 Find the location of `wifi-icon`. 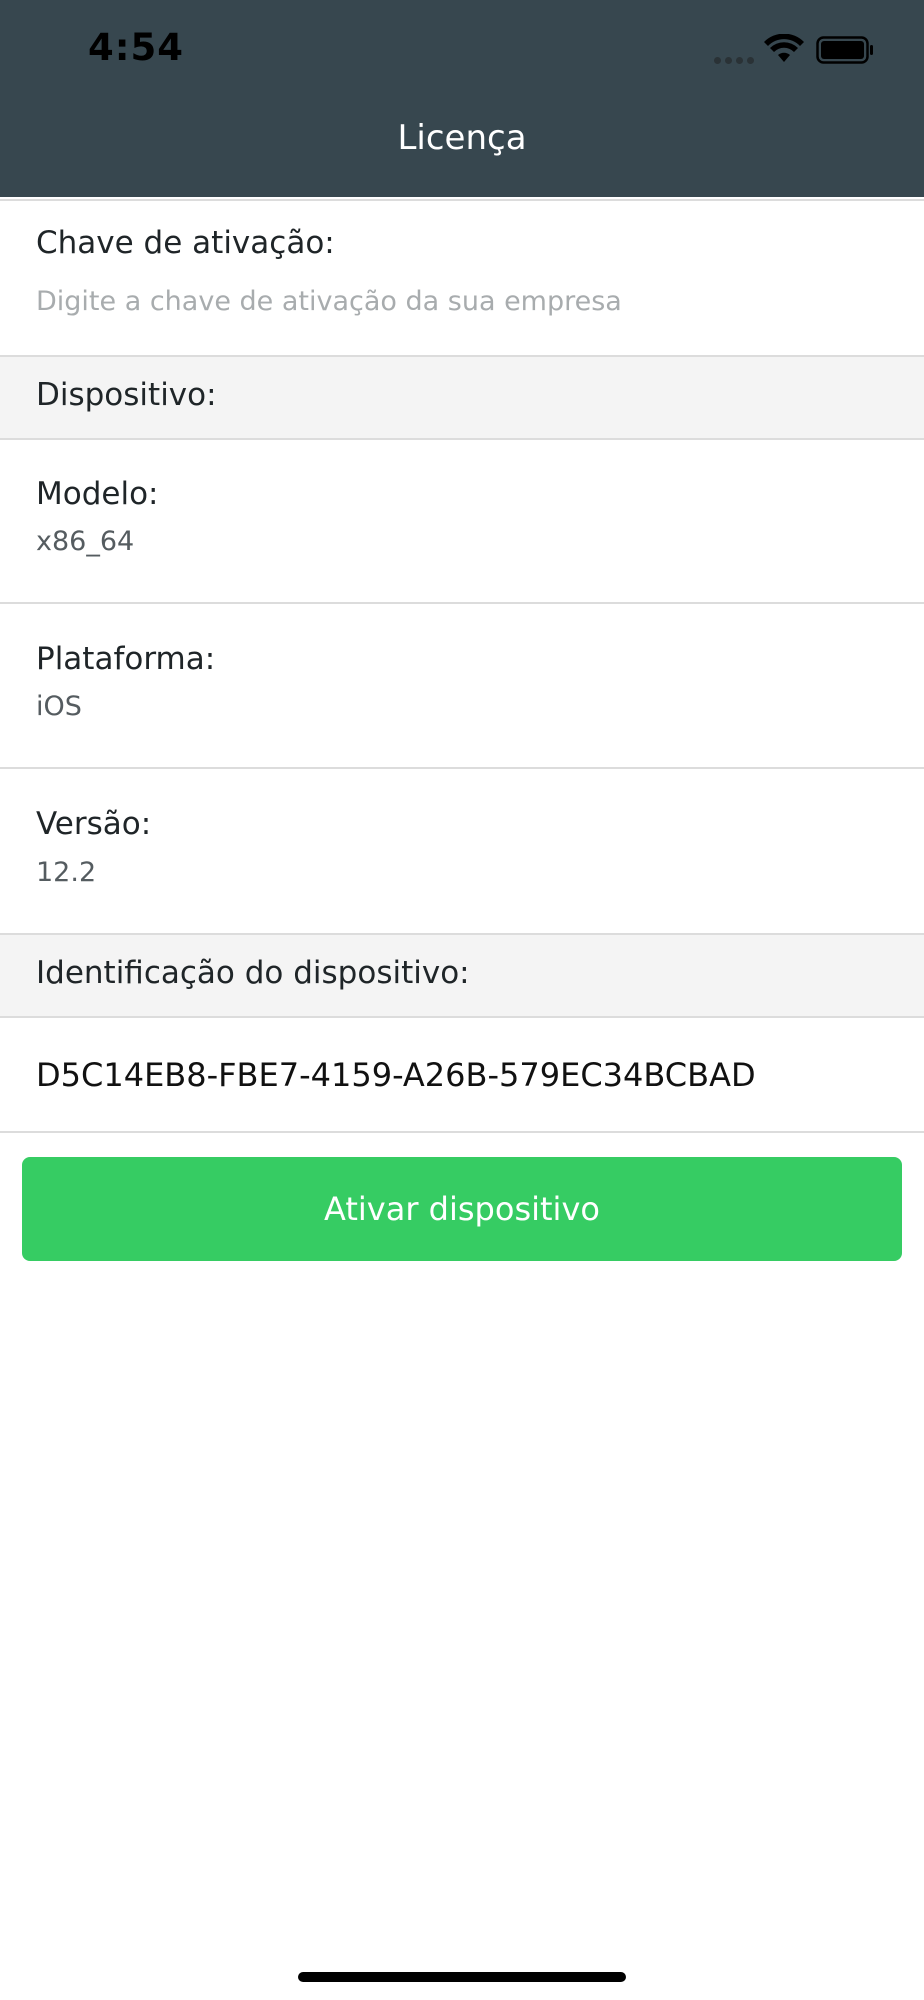

wifi-icon is located at coordinates (784, 48).